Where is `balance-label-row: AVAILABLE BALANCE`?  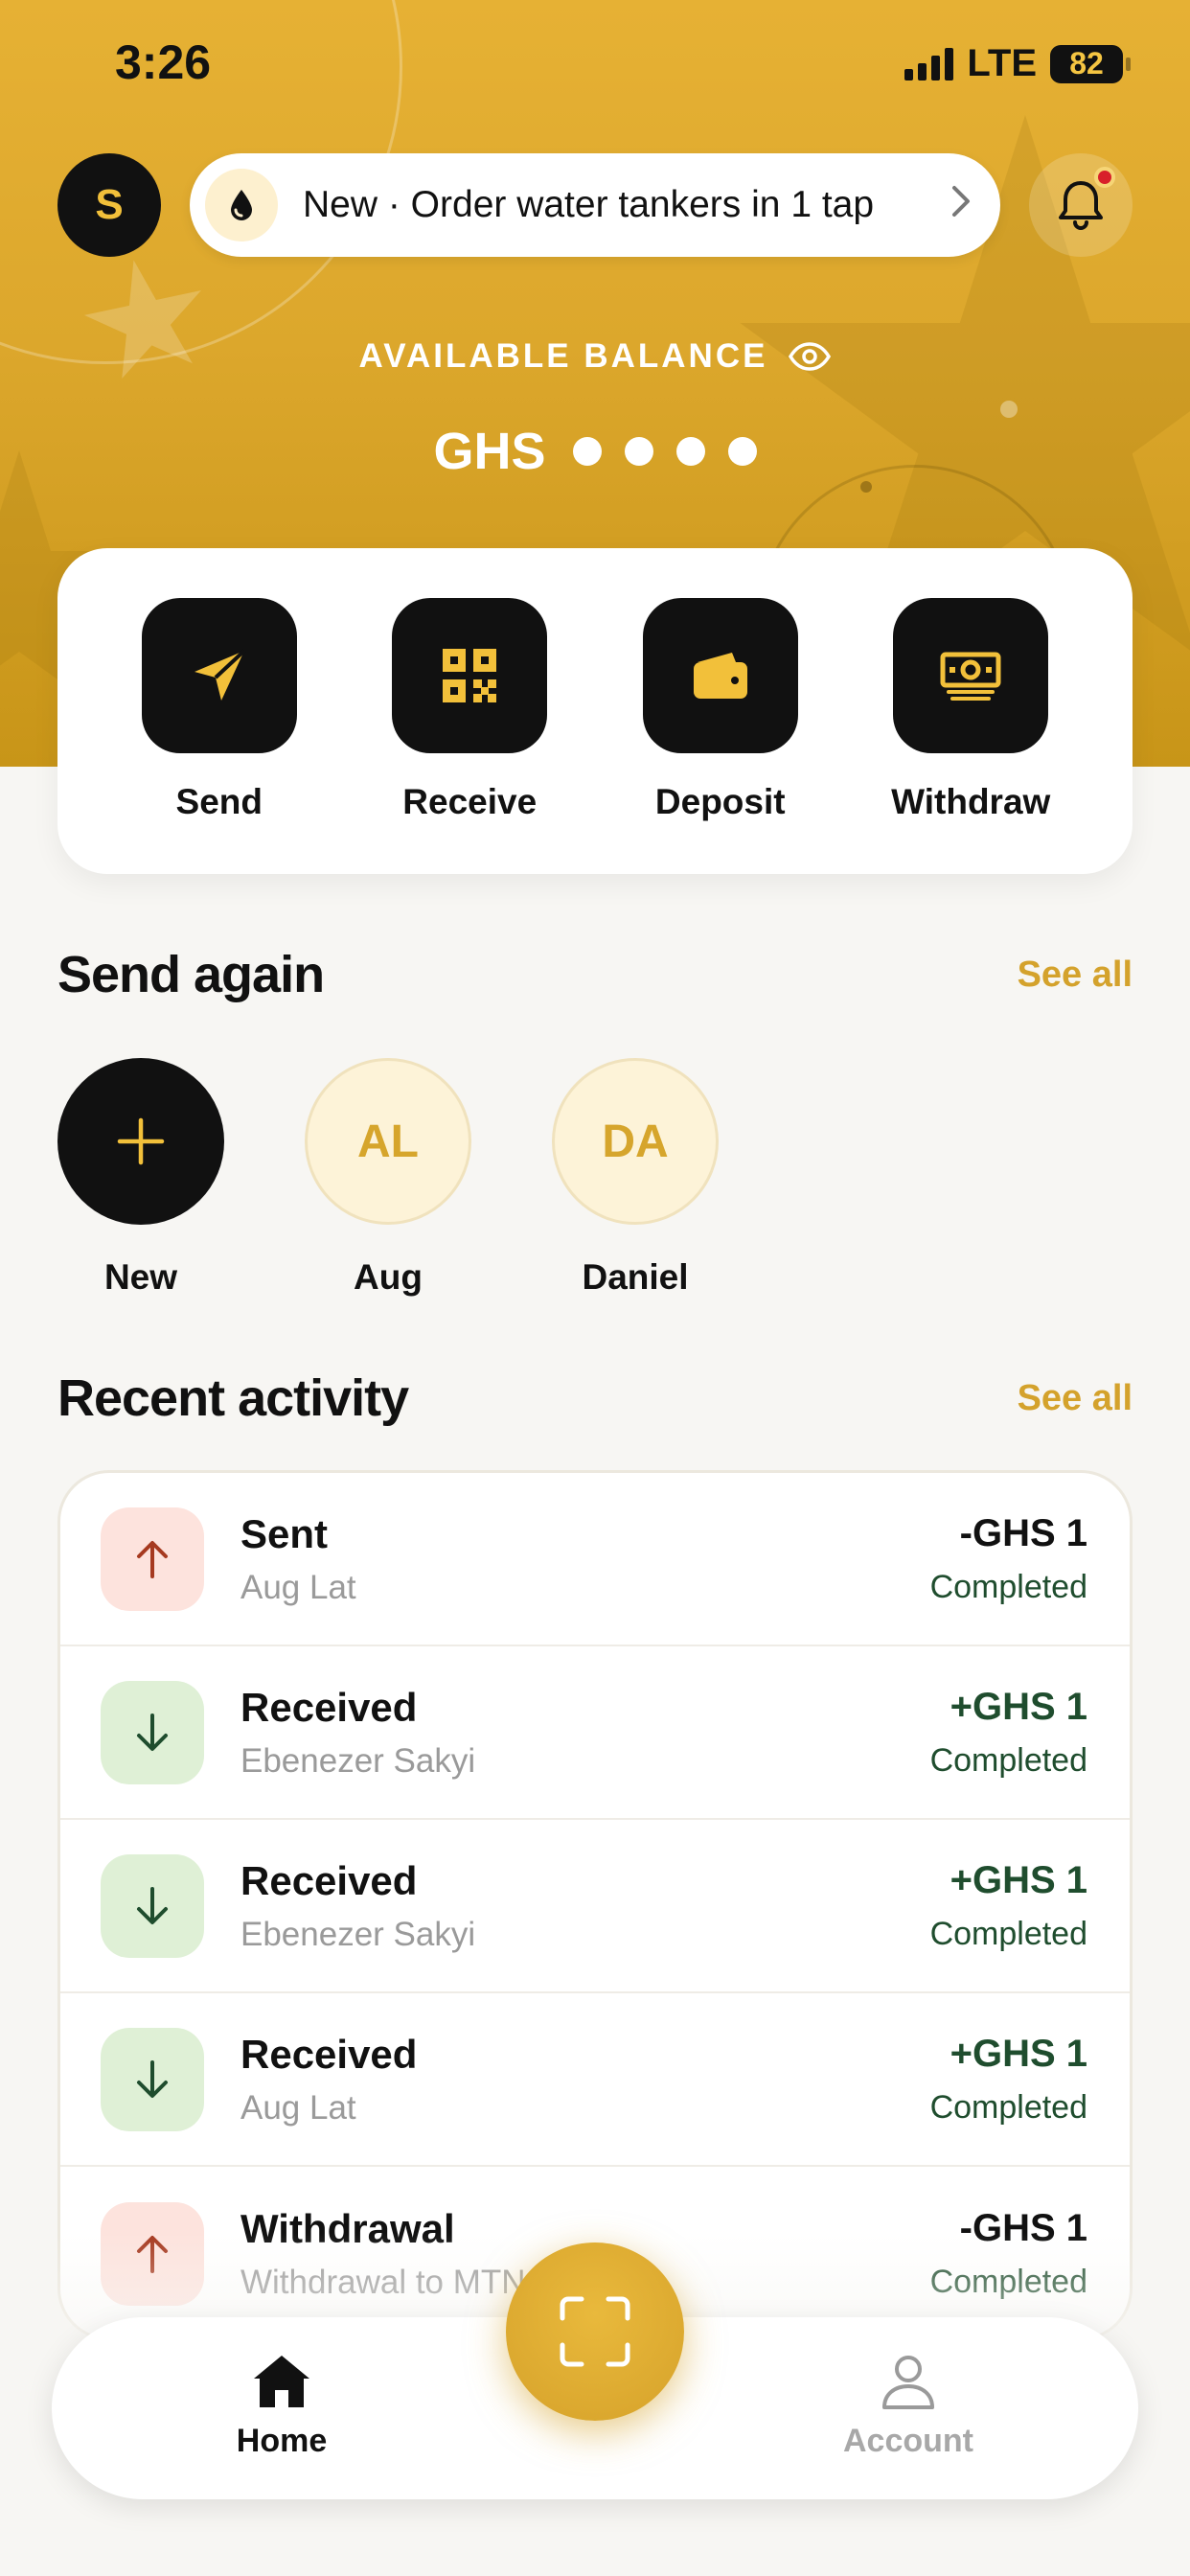 balance-label-row: AVAILABLE BALANCE is located at coordinates (595, 356).